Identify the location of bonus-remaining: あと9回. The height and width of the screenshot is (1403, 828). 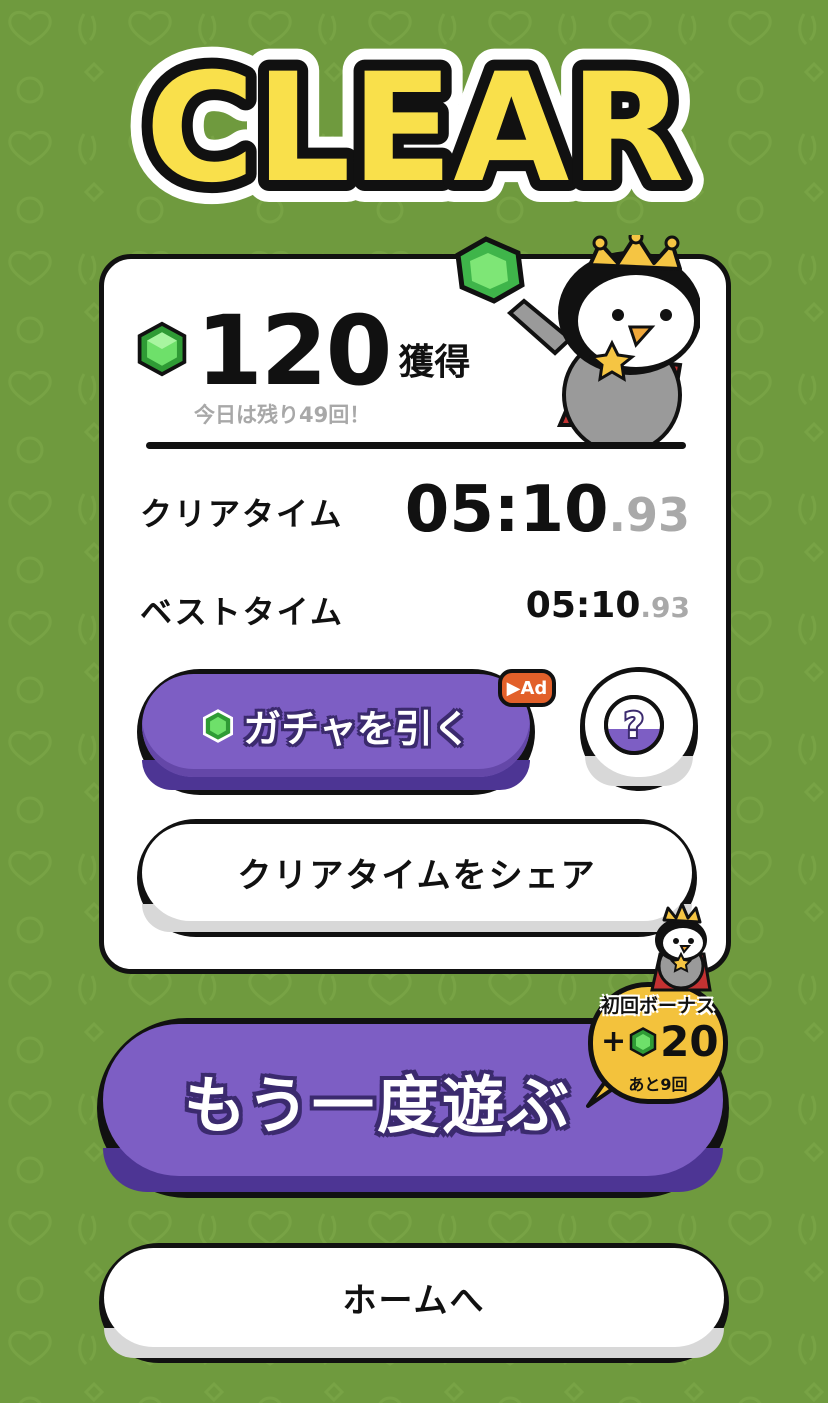
(658, 1084).